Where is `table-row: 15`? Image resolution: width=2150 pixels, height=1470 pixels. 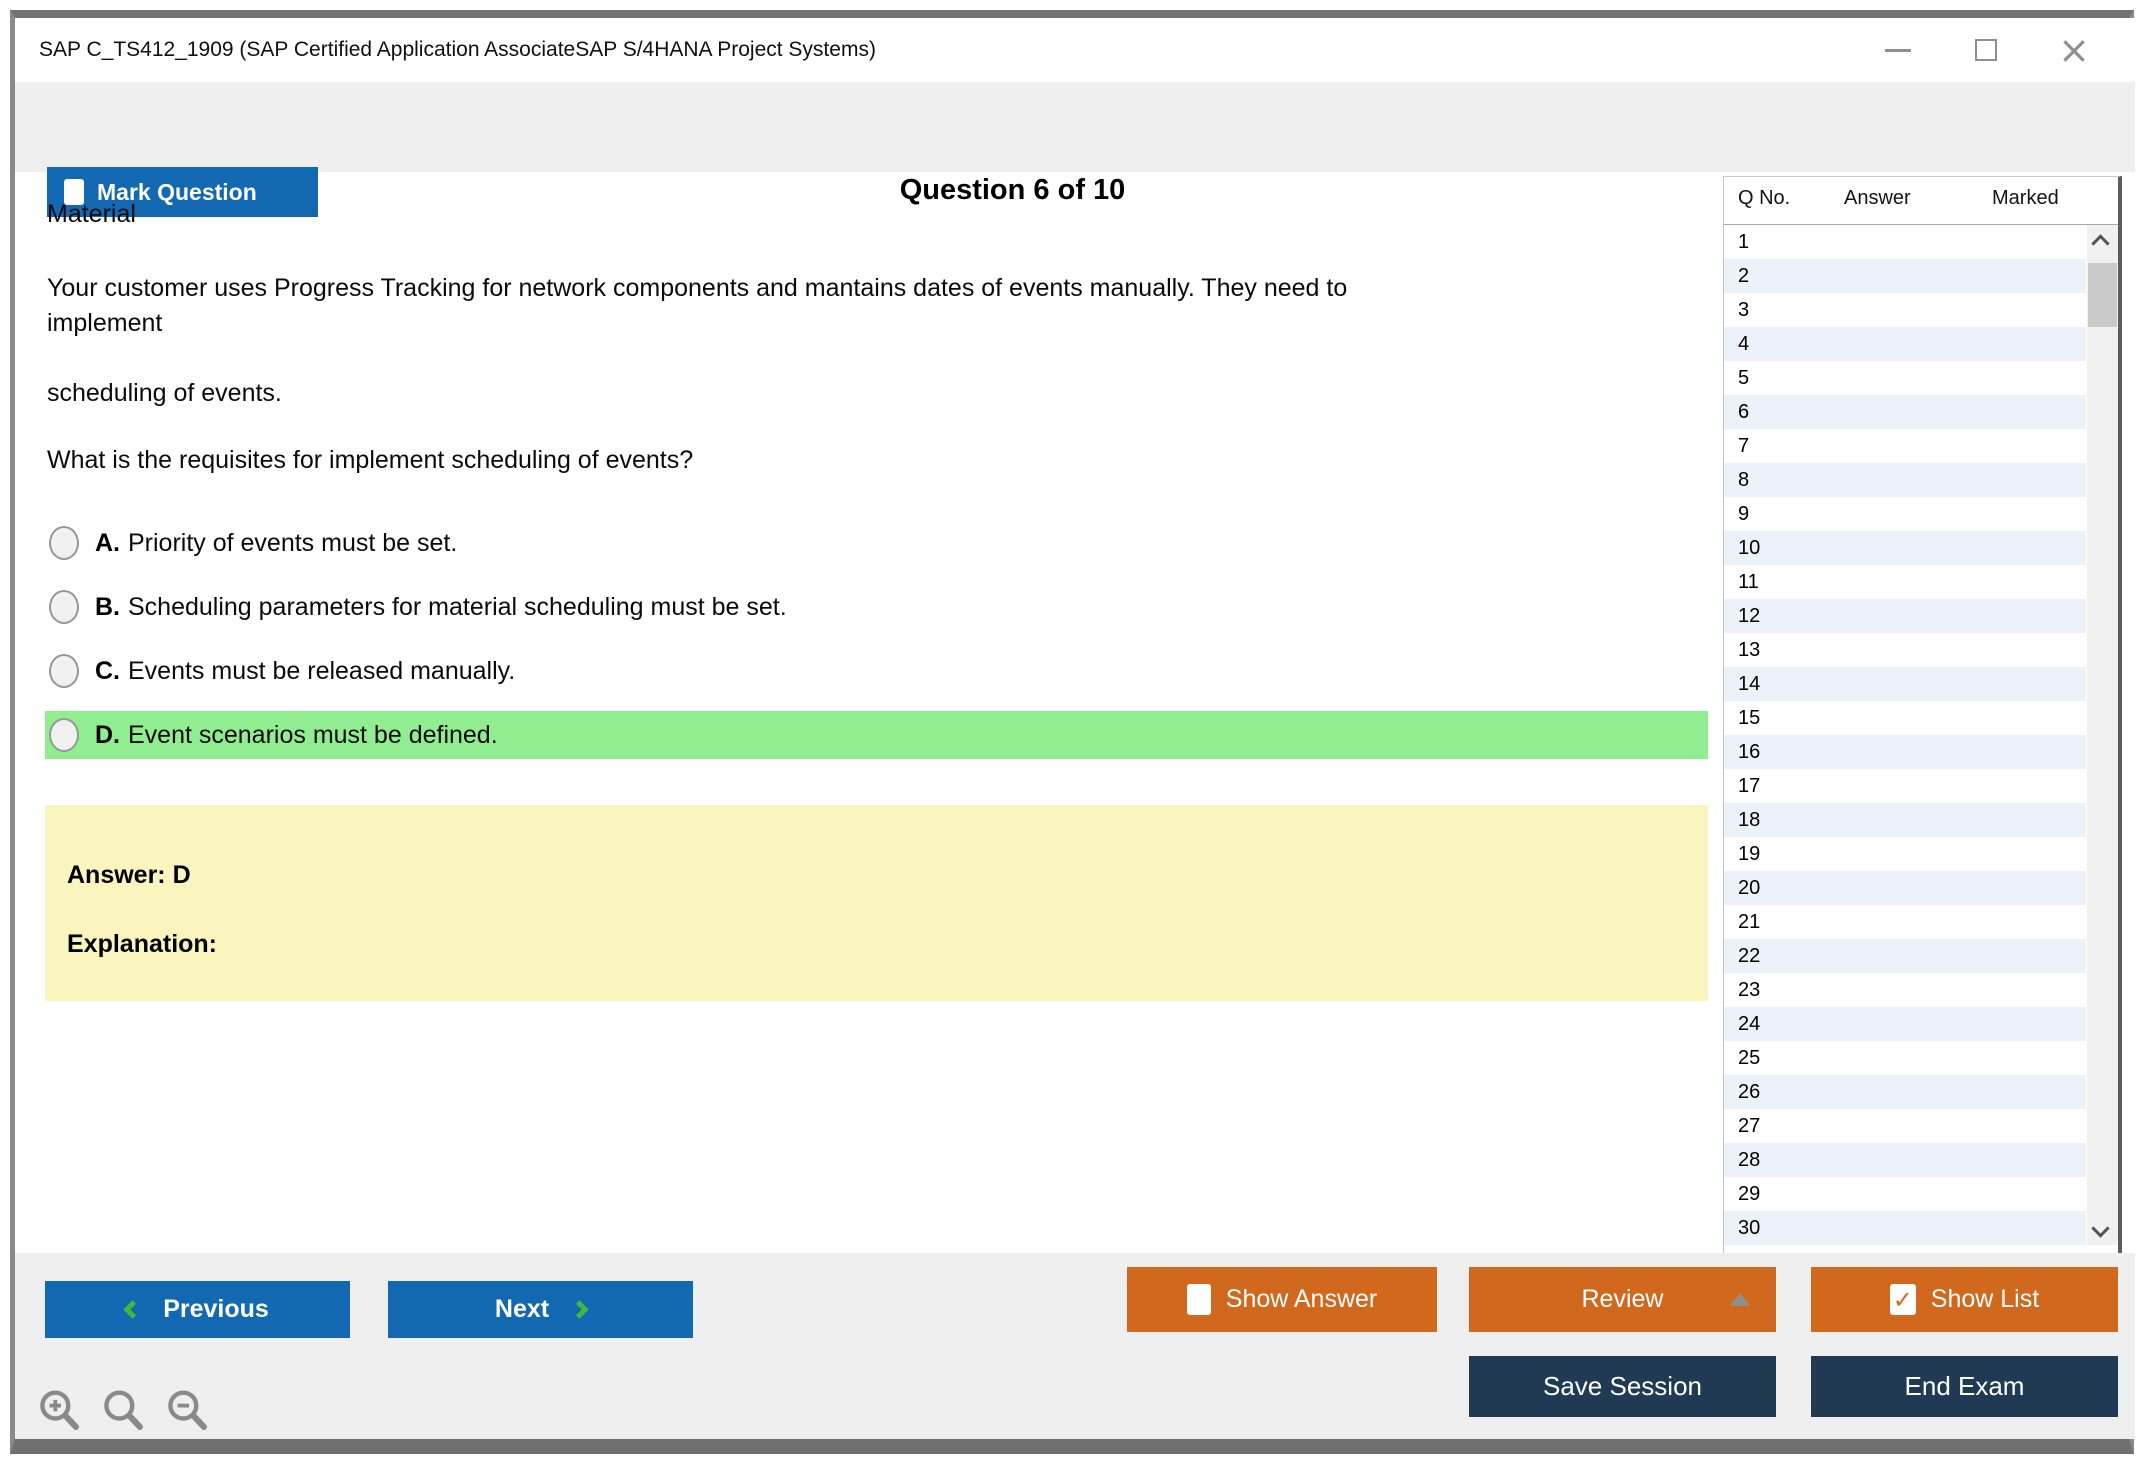
table-row: 15 is located at coordinates (1905, 718).